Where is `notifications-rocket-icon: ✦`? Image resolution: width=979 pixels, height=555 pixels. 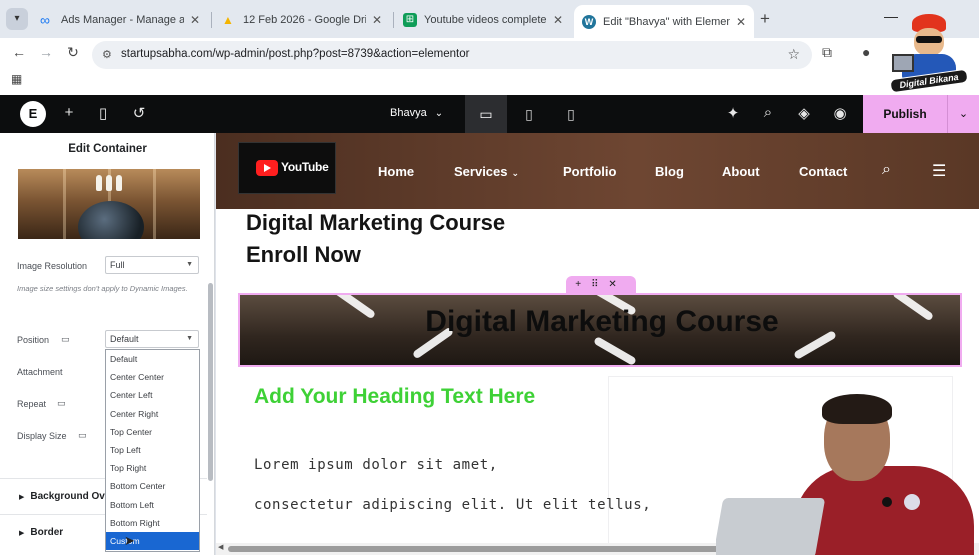 notifications-rocket-icon: ✦ is located at coordinates (733, 113).